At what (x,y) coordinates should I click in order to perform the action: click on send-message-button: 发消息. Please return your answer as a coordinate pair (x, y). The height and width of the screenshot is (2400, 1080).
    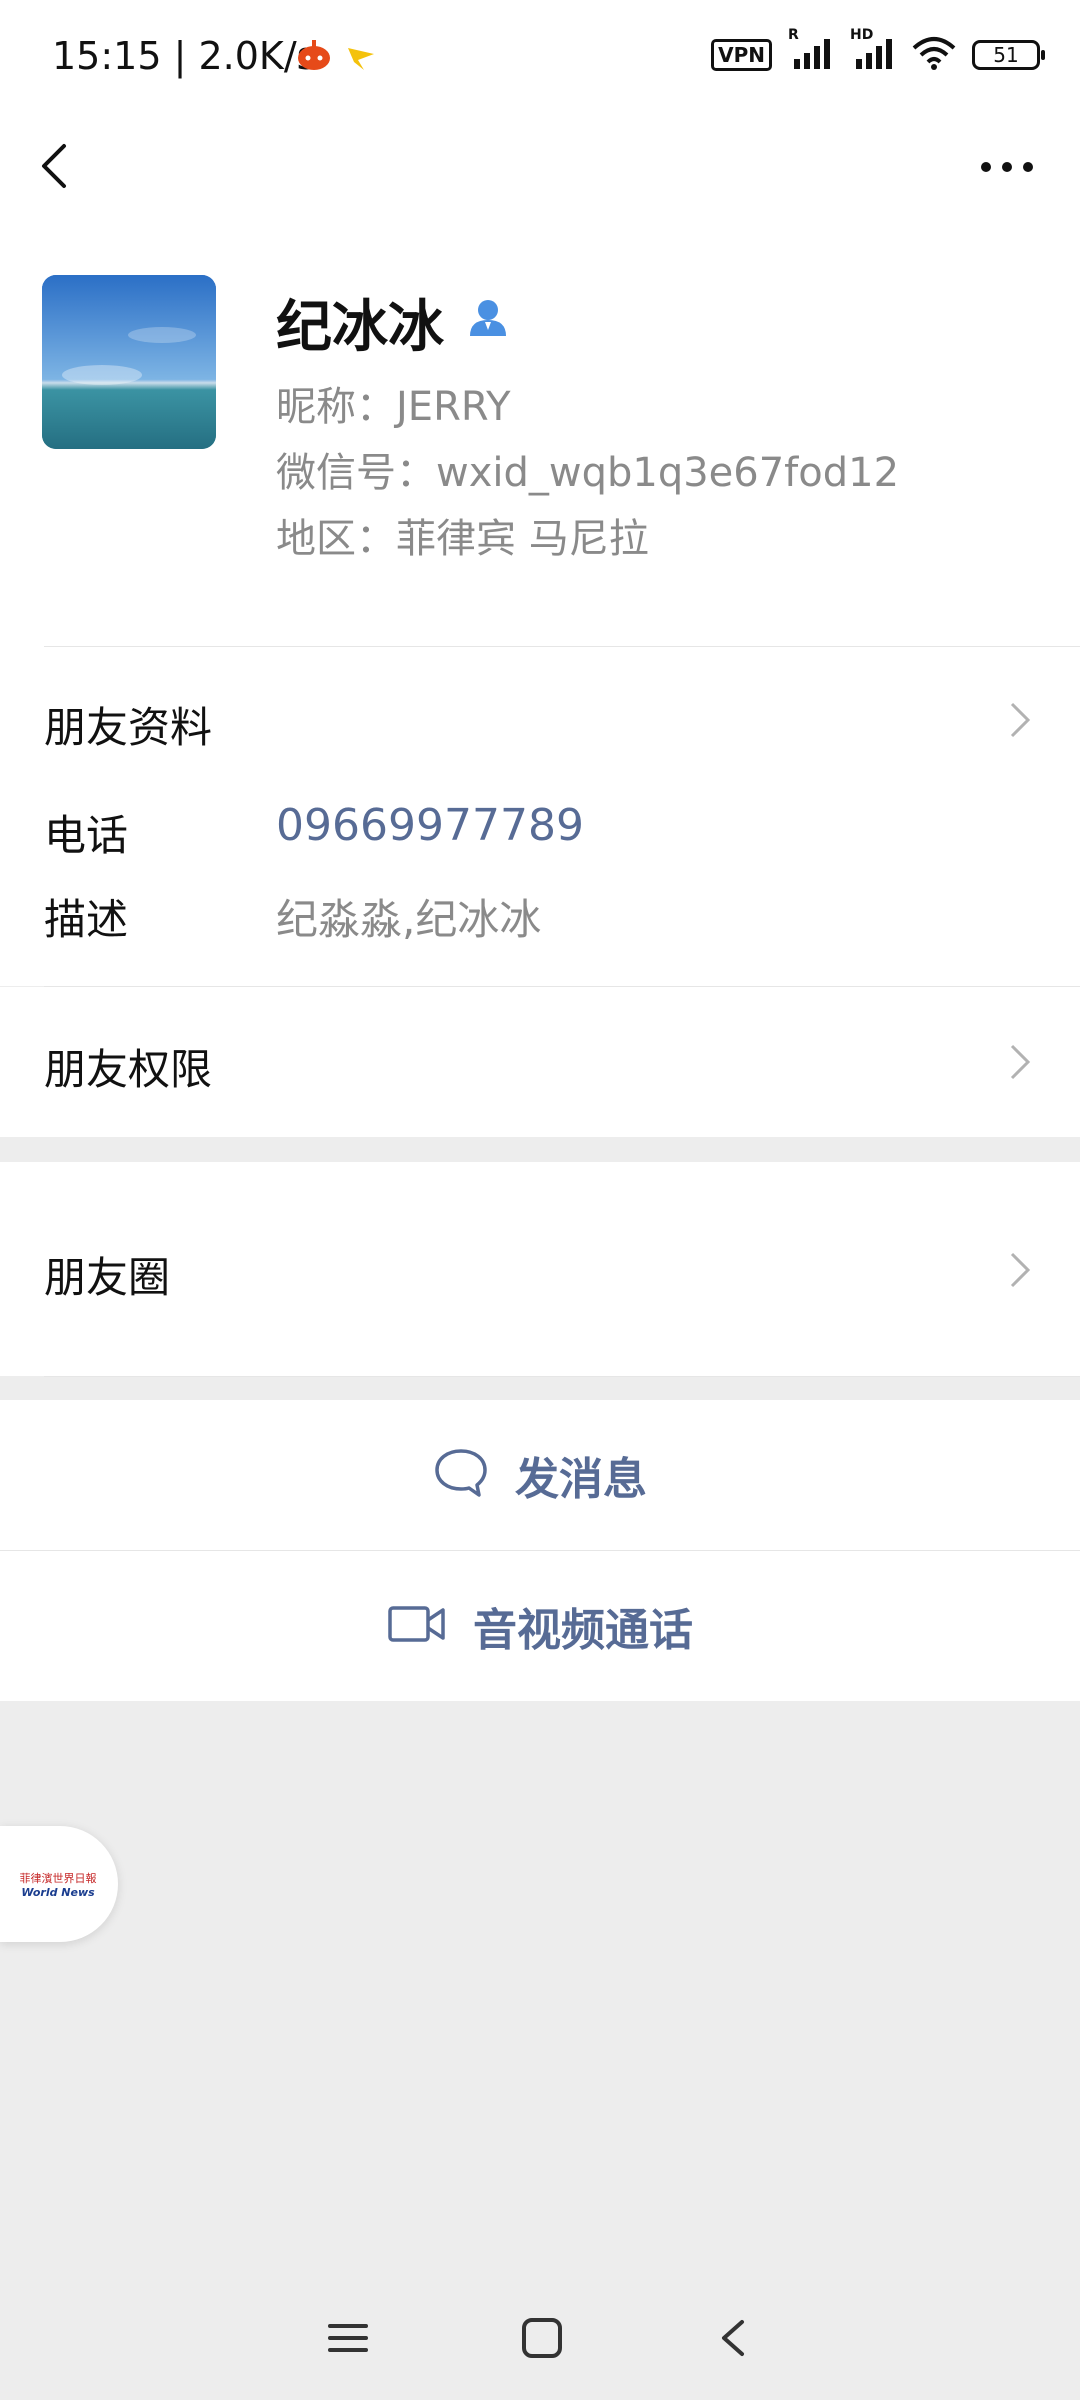
    Looking at the image, I should click on (540, 1475).